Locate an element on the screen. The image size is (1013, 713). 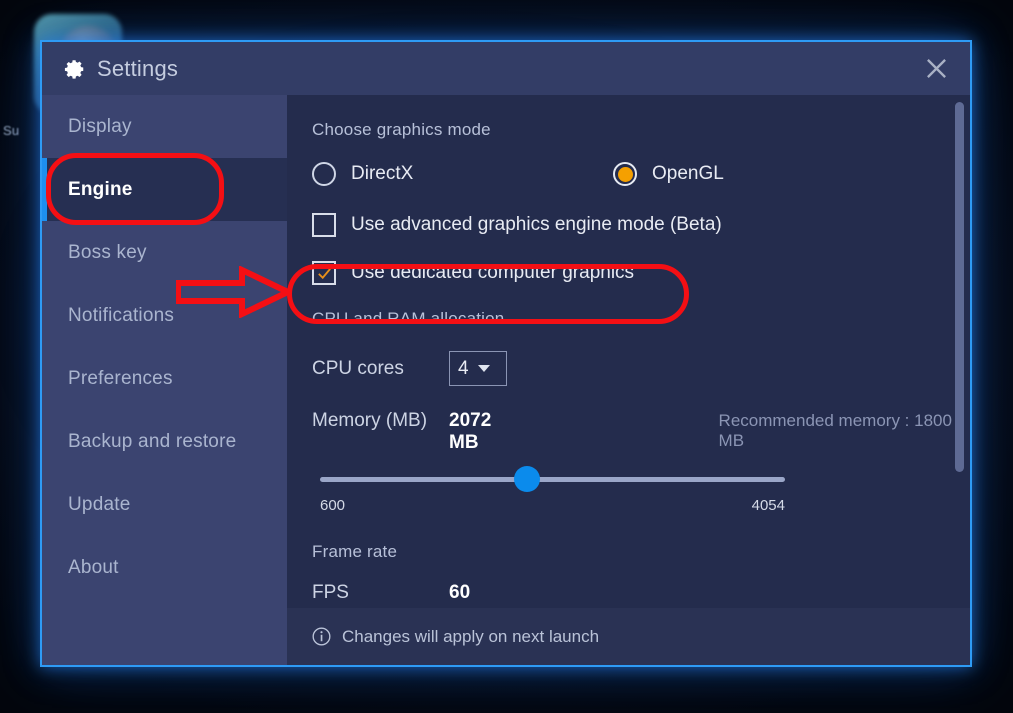
sidebar-item-label: Engine is located at coordinates (100, 189).